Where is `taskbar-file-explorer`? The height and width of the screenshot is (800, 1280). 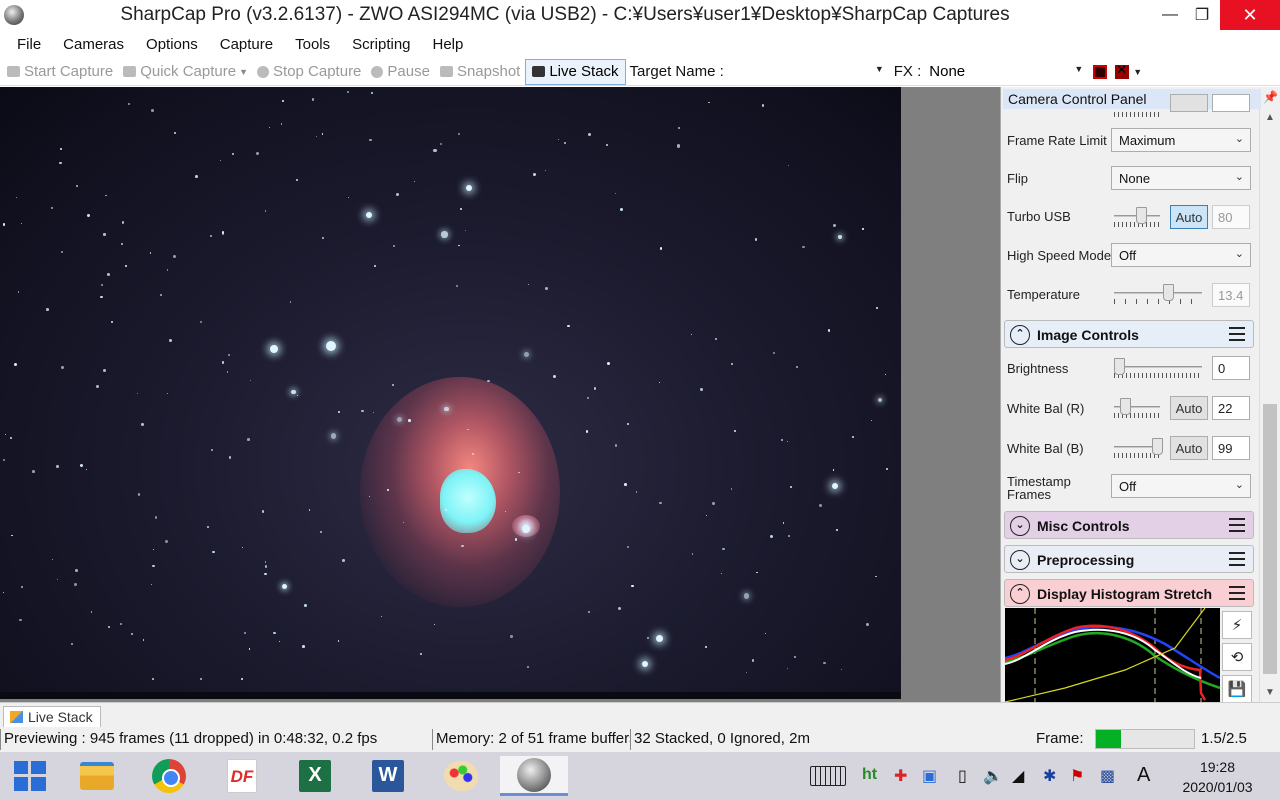 taskbar-file-explorer is located at coordinates (97, 776).